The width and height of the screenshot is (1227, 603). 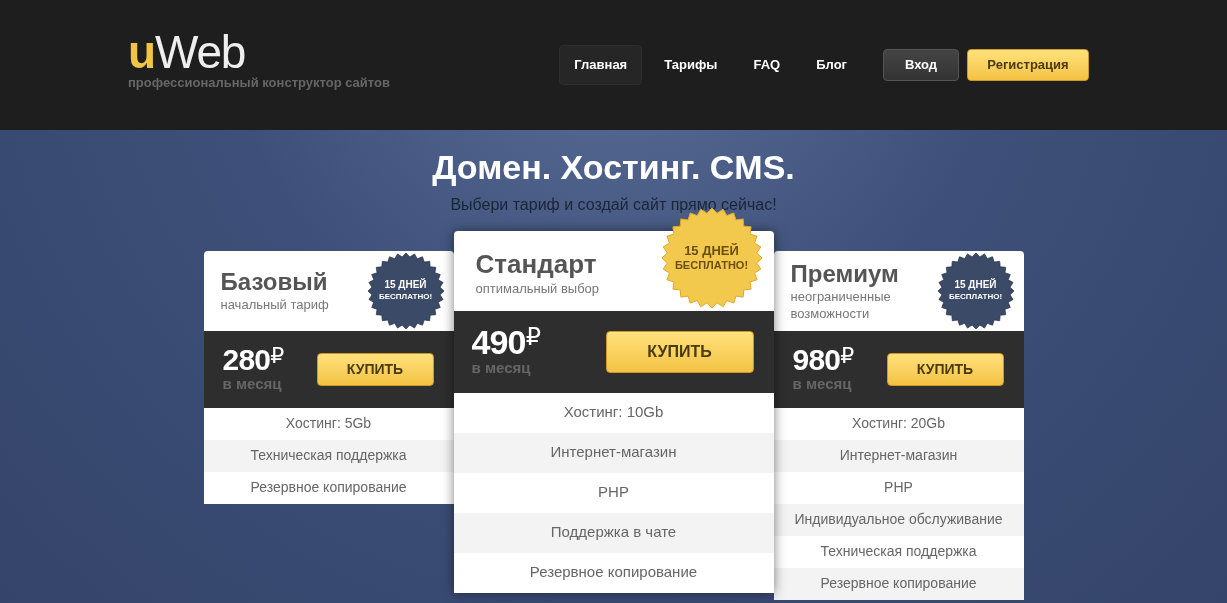 What do you see at coordinates (691, 65) in the screenshot?
I see `nav-link: Тарифы` at bounding box center [691, 65].